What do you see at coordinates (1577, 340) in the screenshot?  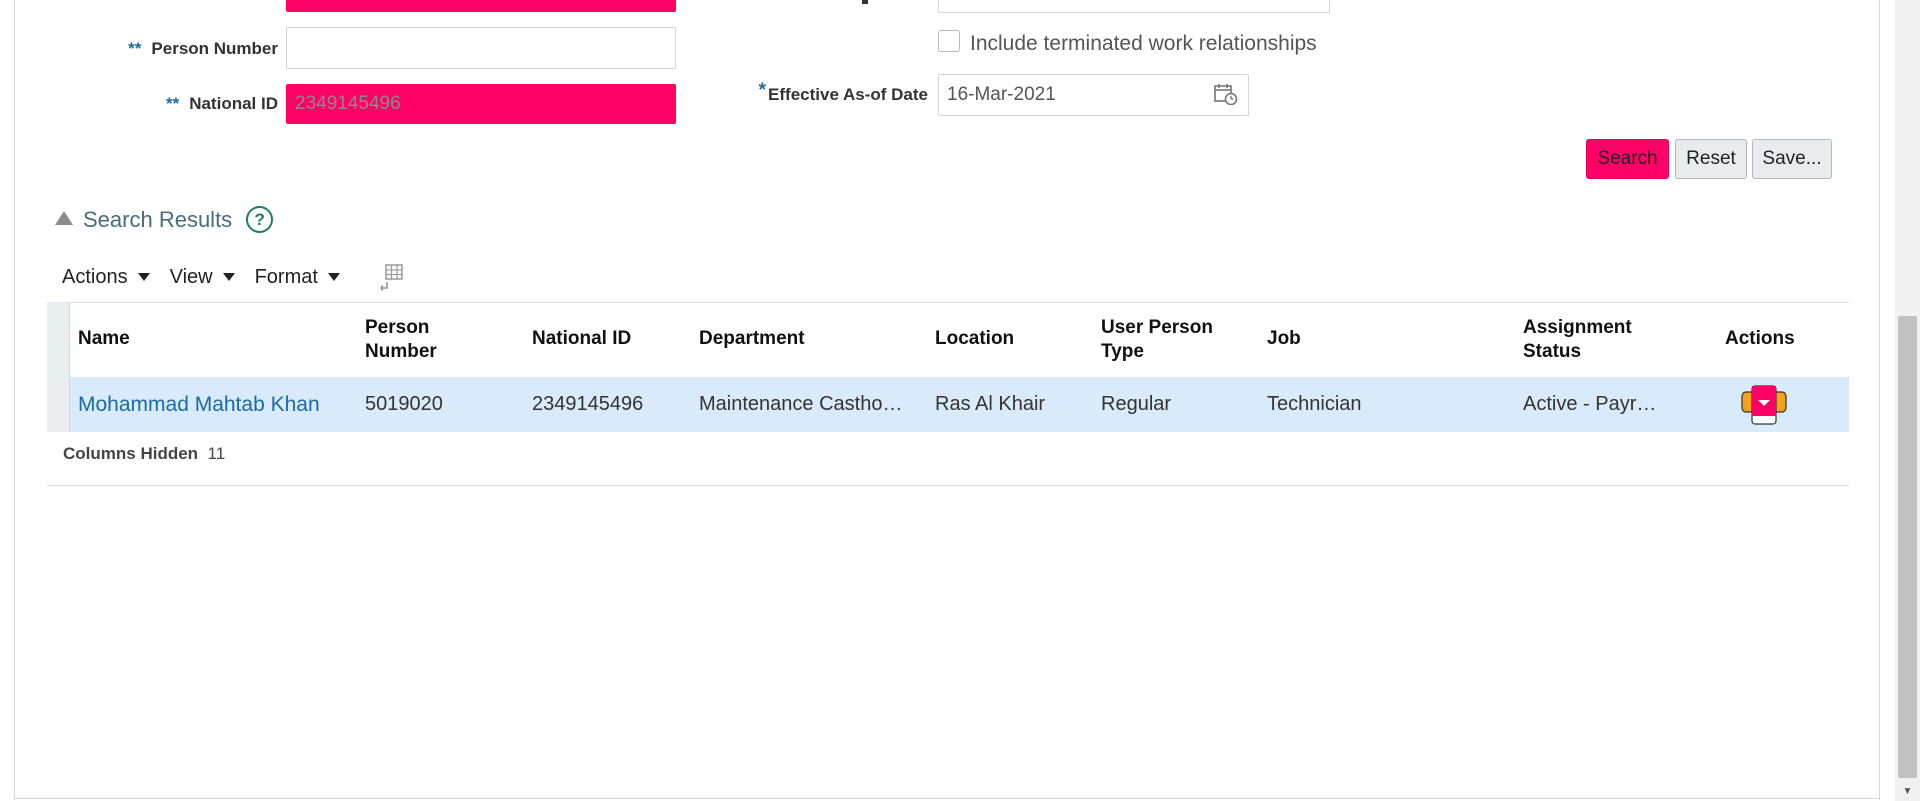 I see `header-assignment-status: Assignment Status` at bounding box center [1577, 340].